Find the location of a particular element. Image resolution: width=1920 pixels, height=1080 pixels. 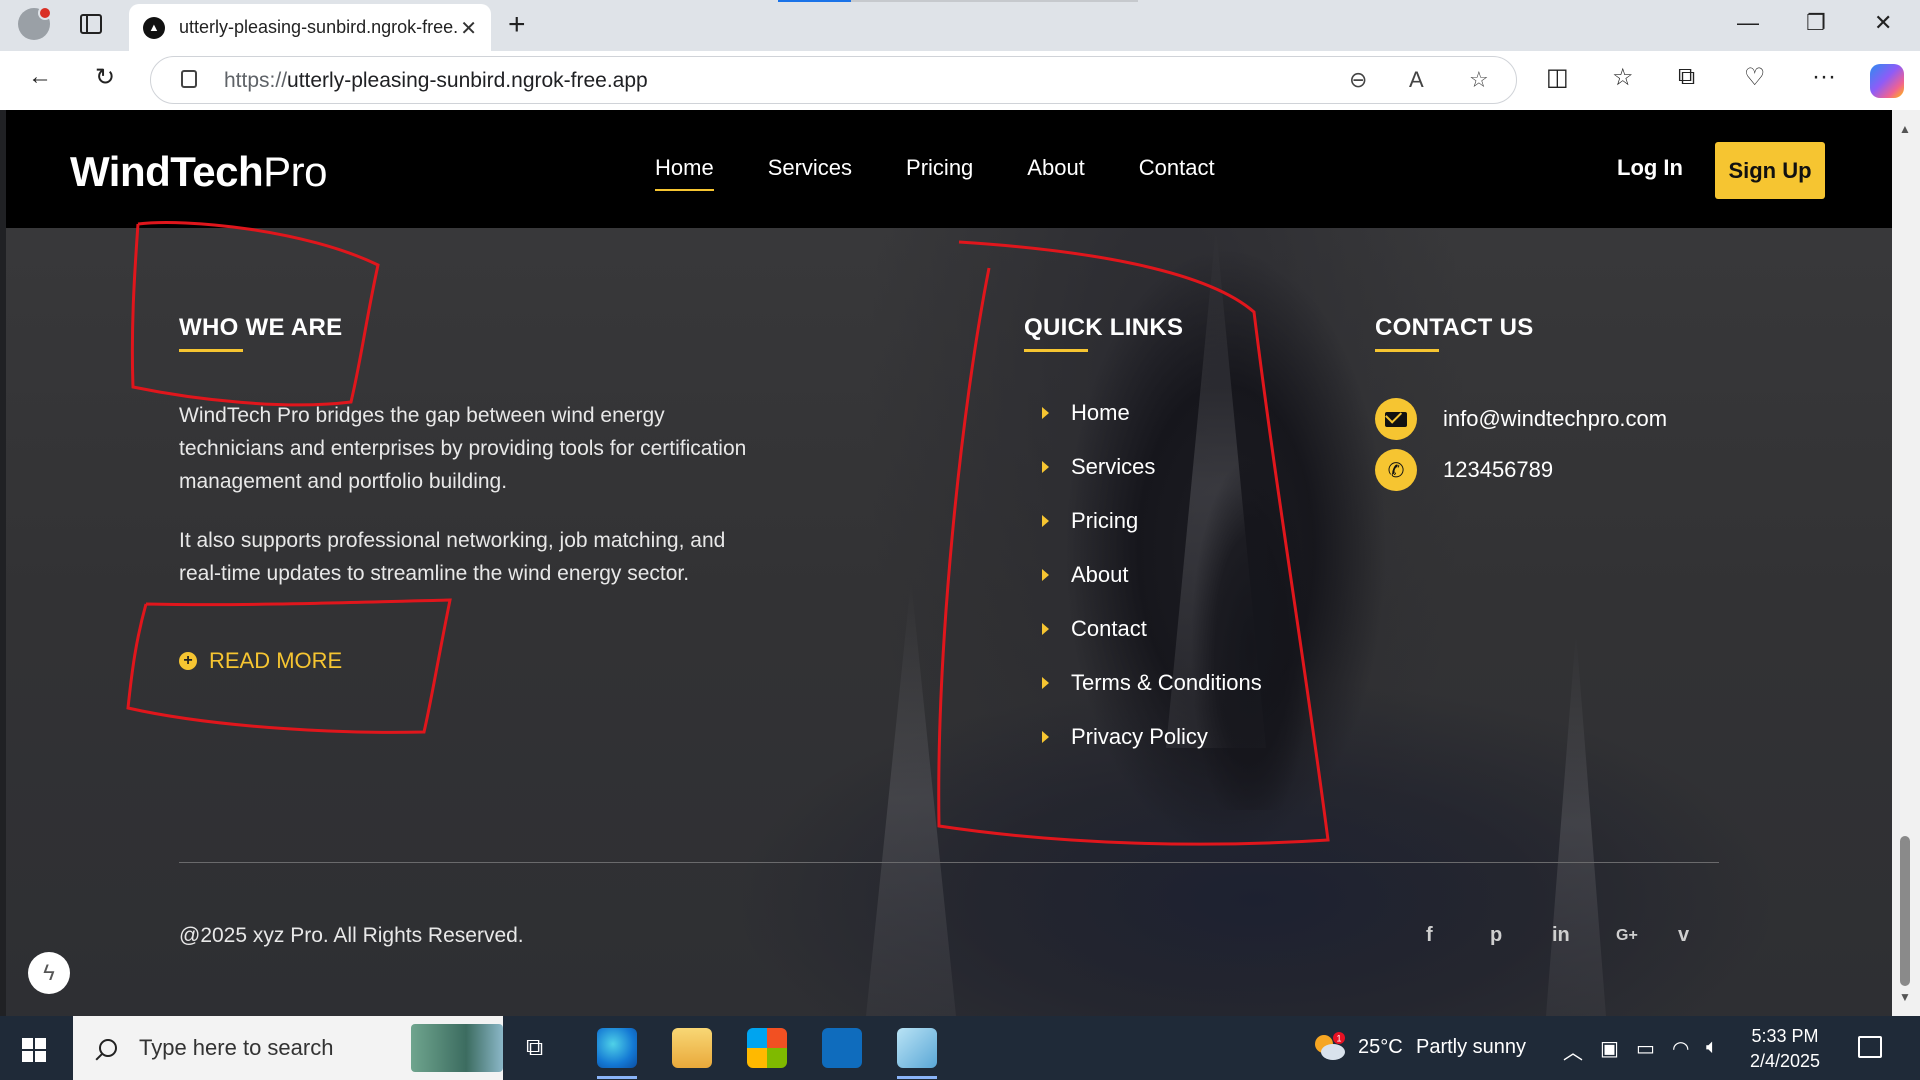

clock-time: 5:33 PM is located at coordinates (1785, 1036).